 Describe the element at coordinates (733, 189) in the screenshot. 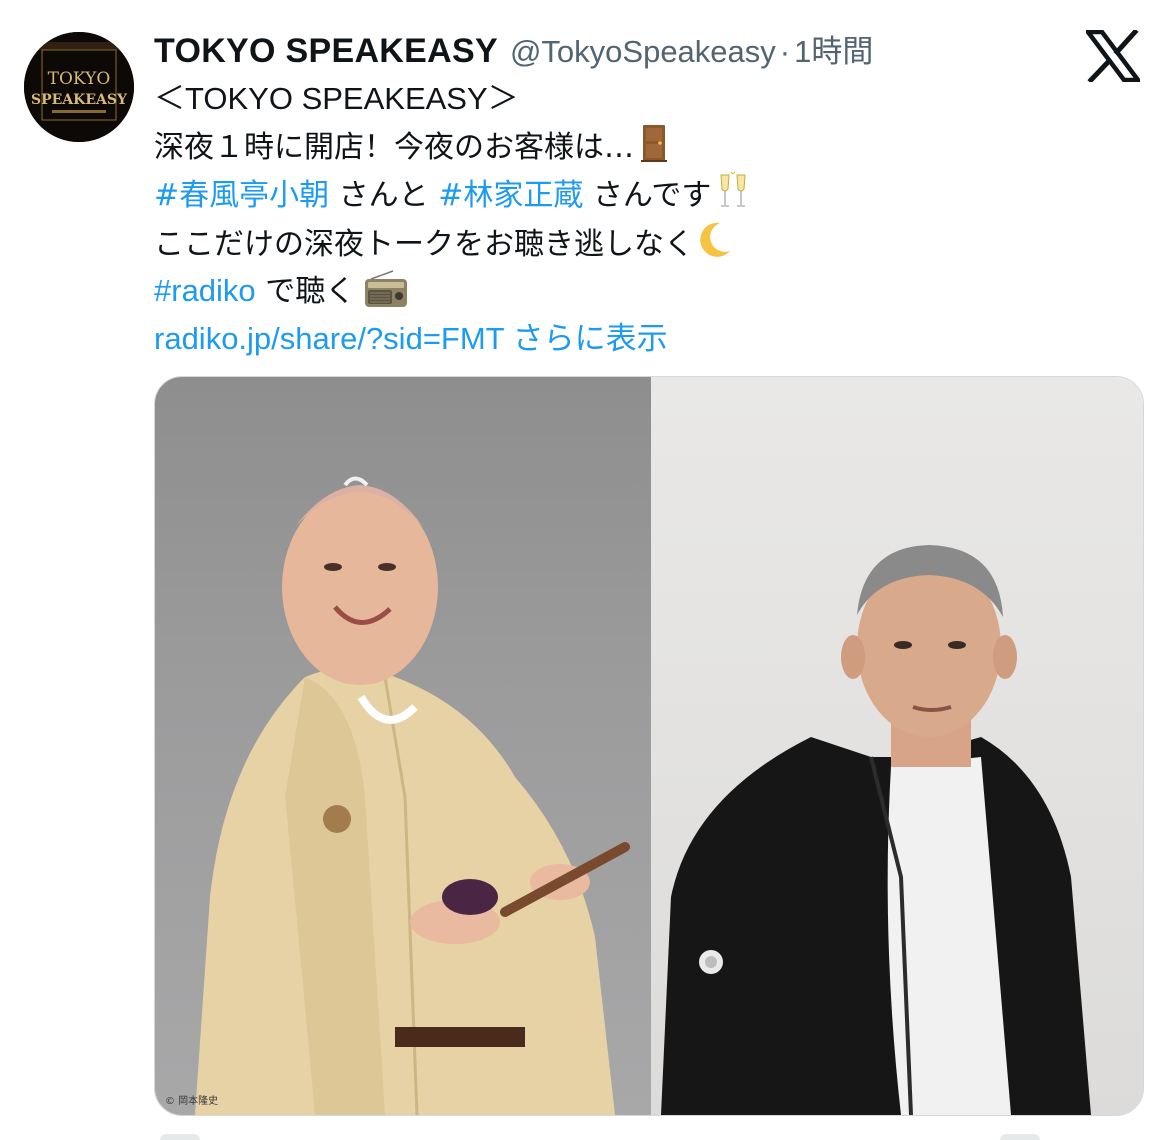

I see `clinking-glasses-emoji-icon` at that location.